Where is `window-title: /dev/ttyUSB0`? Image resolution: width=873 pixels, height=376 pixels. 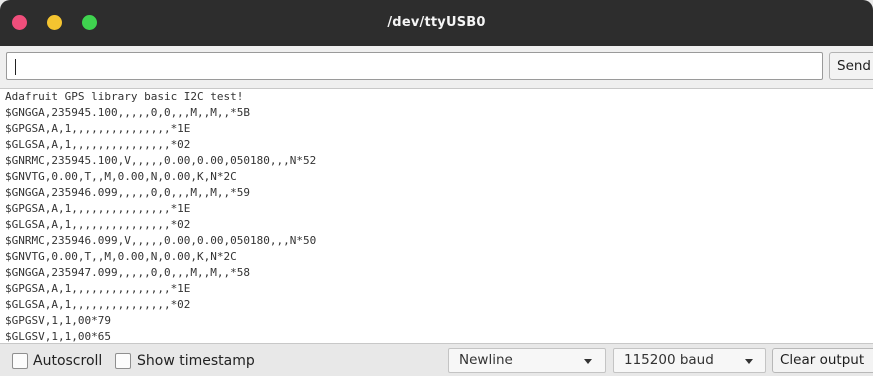
window-title: /dev/ttyUSB0 is located at coordinates (436, 22).